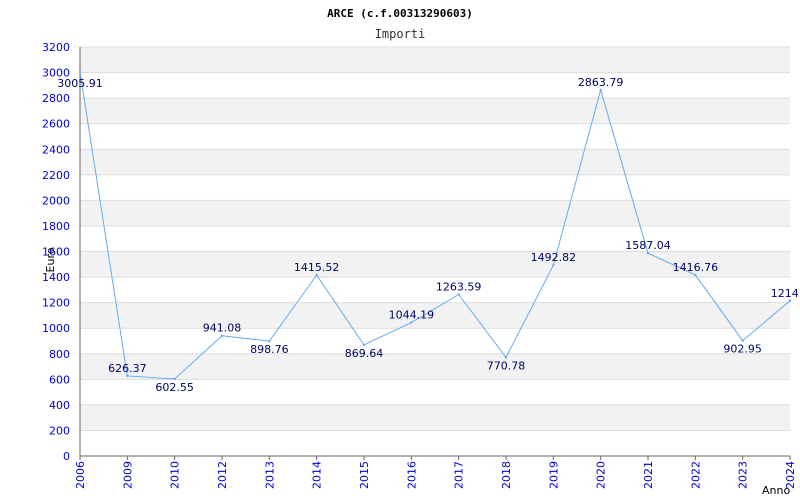 The width and height of the screenshot is (800, 500). What do you see at coordinates (59, 405) in the screenshot?
I see `y-tick-label: 400` at bounding box center [59, 405].